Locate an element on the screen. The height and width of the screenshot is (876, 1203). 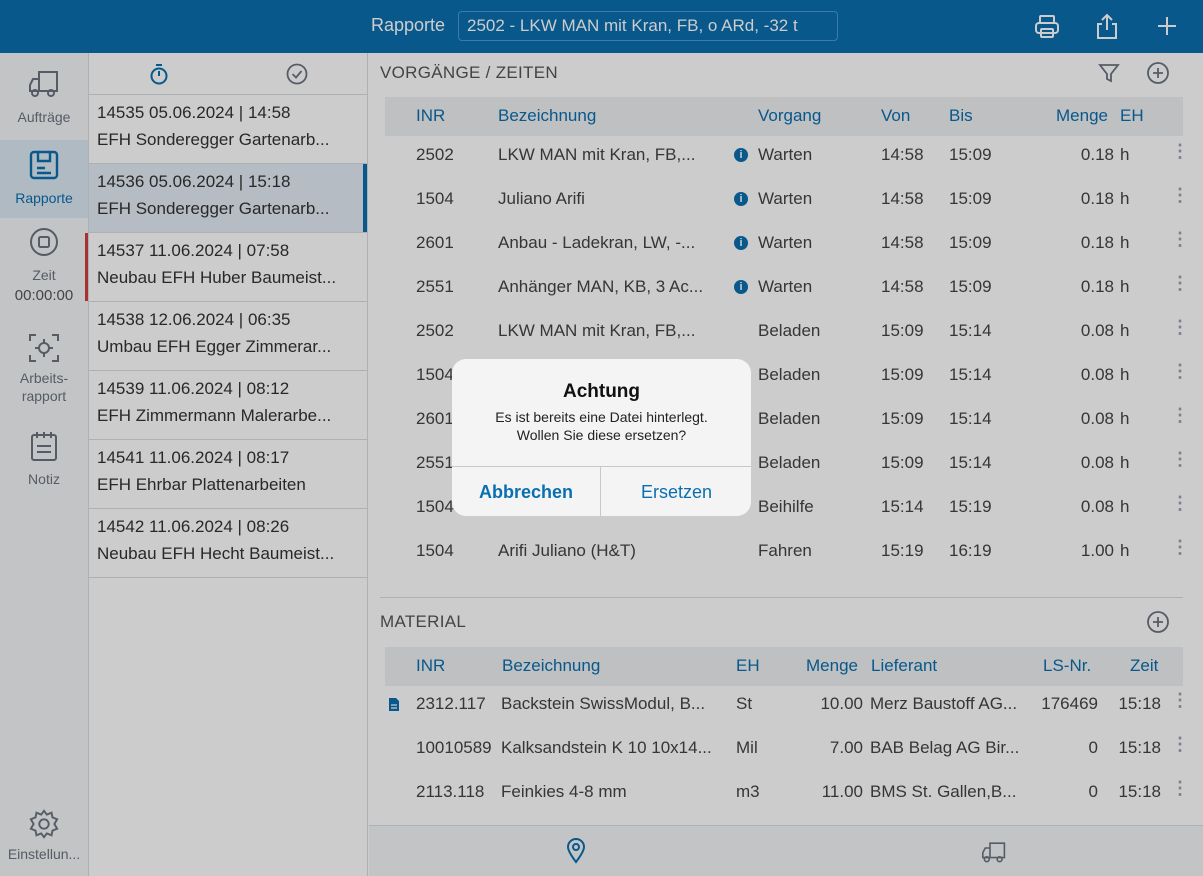
dialog-message-line: Wollen Sie diese ersetzen? is located at coordinates (601, 435).